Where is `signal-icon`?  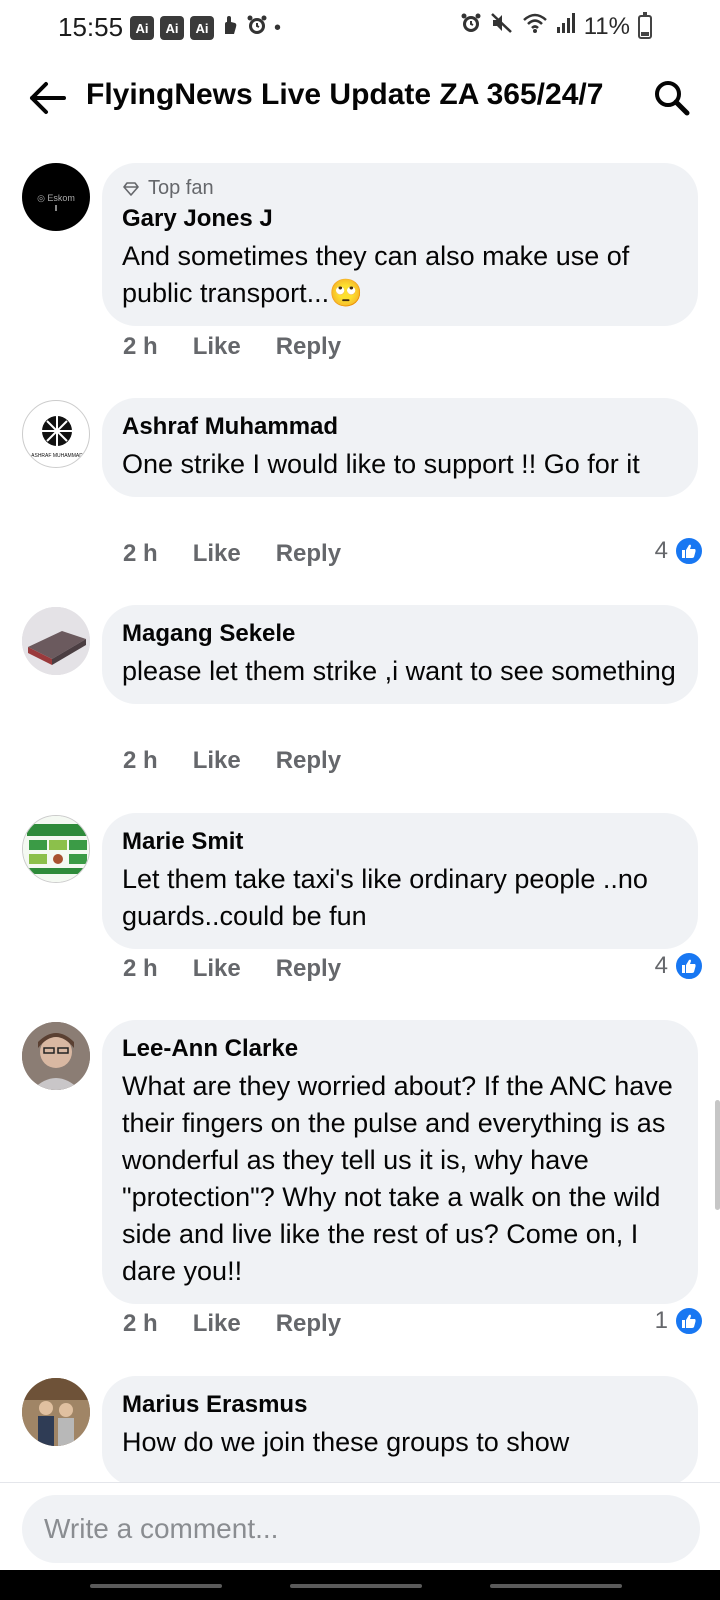 signal-icon is located at coordinates (566, 26).